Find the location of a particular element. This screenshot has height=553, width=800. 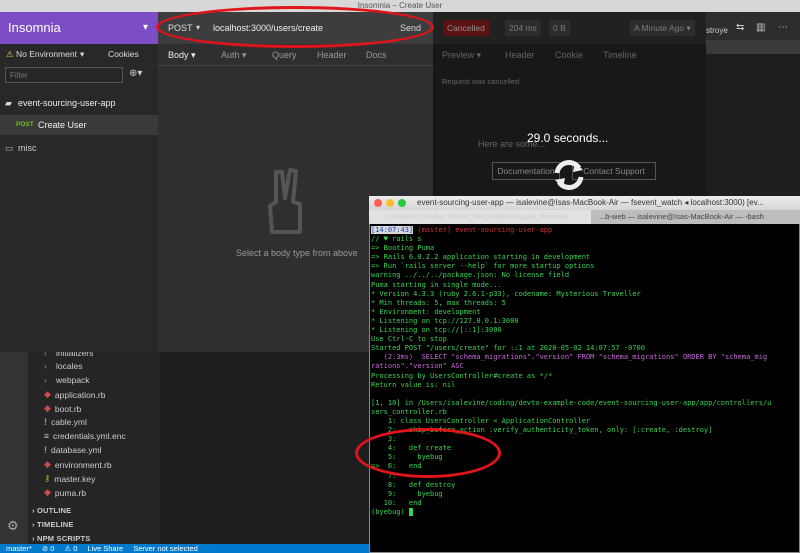

environment-row: ⚠ No Environment ▾ Cookies is located at coordinates (79, 54).